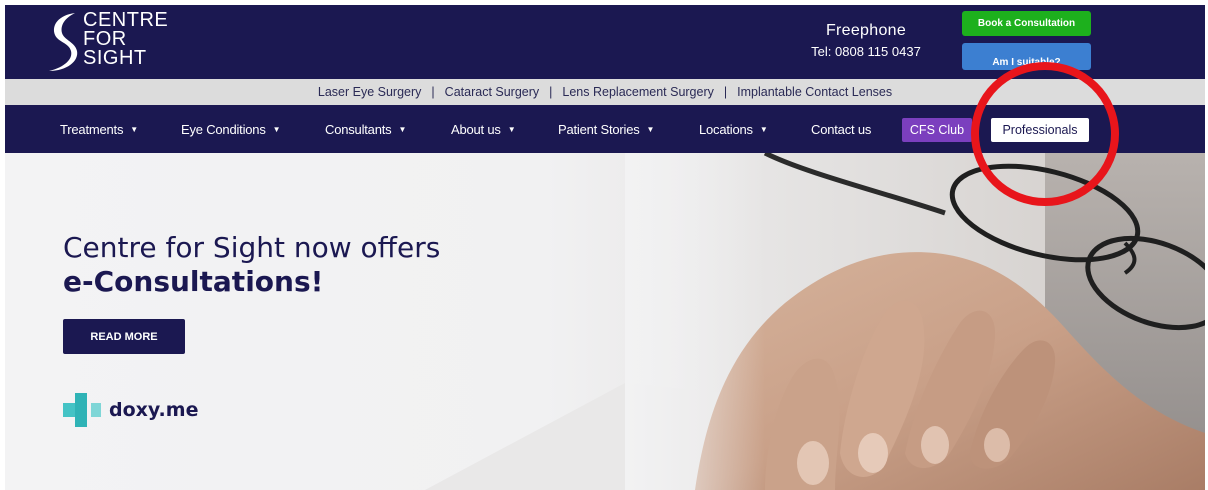 The width and height of the screenshot is (1208, 490). What do you see at coordinates (82, 410) in the screenshot?
I see `doxy-me-cross-icon` at bounding box center [82, 410].